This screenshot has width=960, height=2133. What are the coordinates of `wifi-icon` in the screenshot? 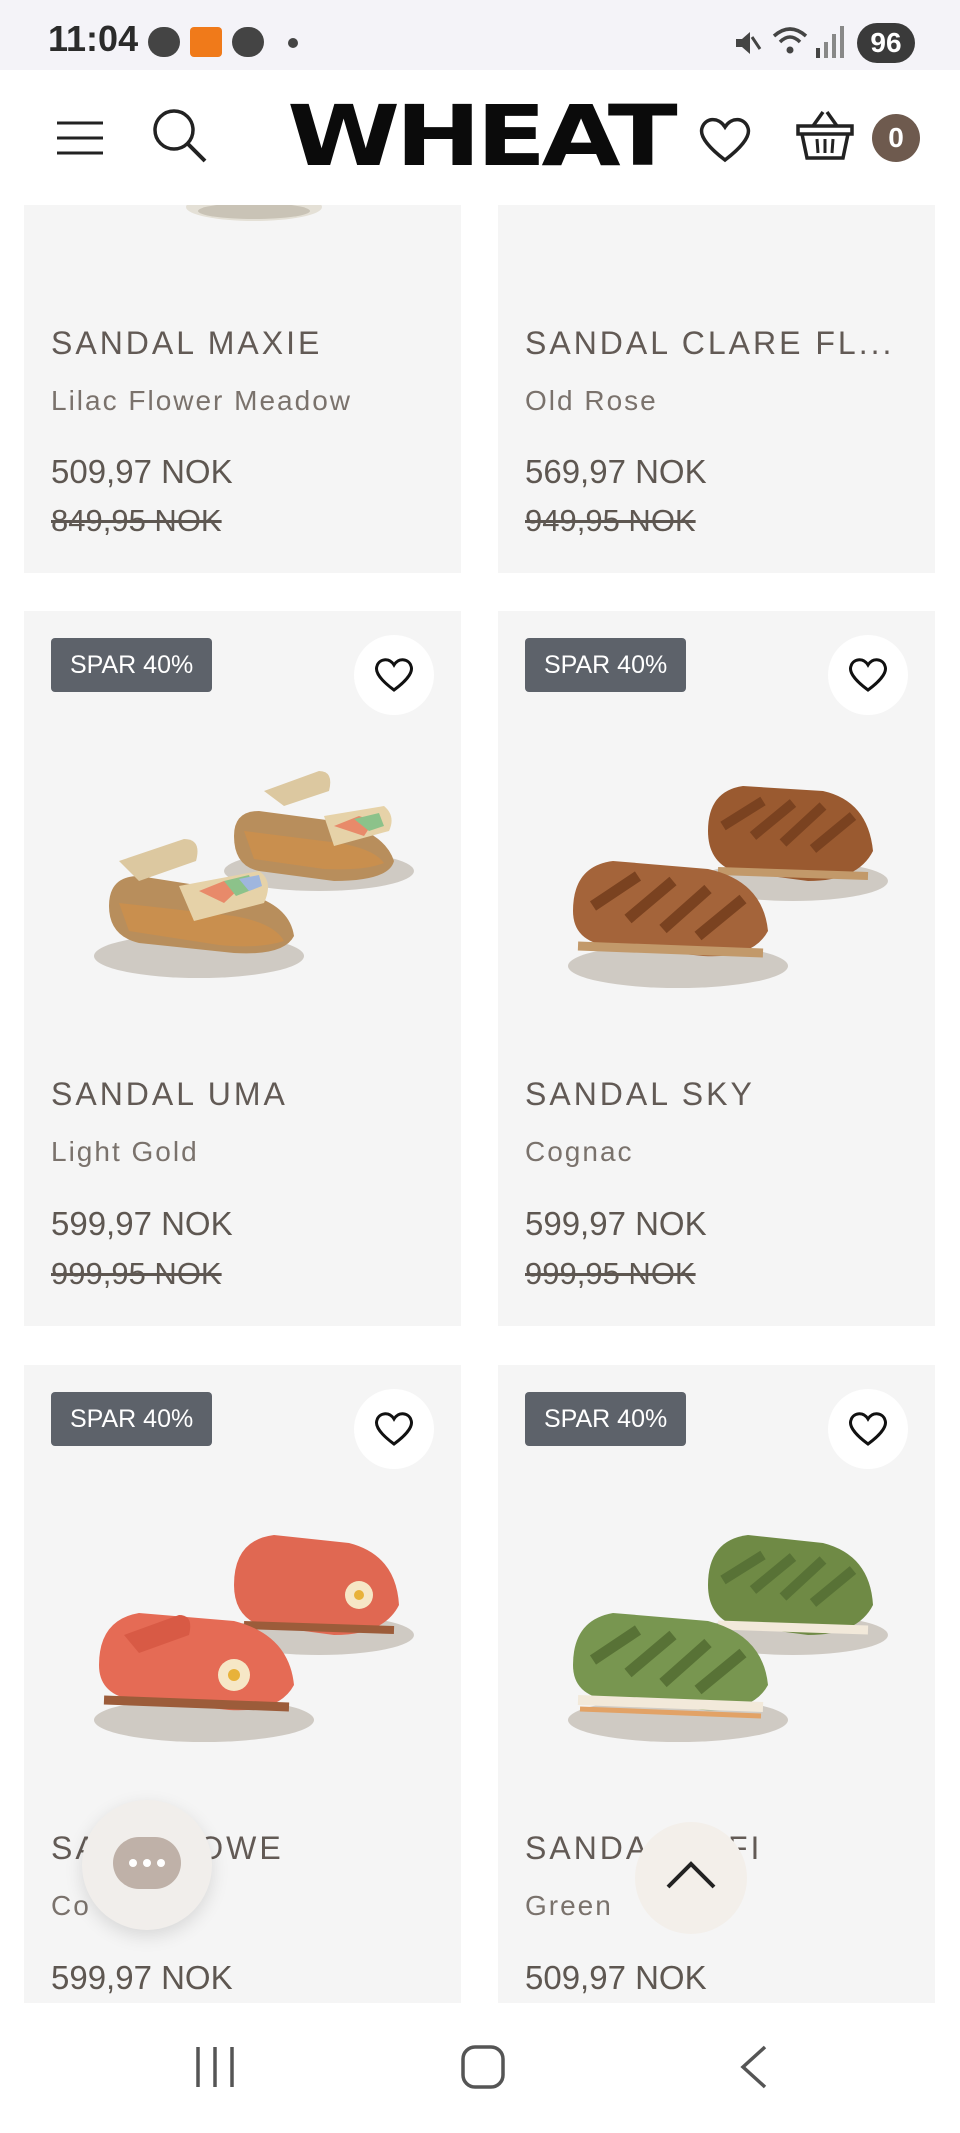 It's located at (790, 40).